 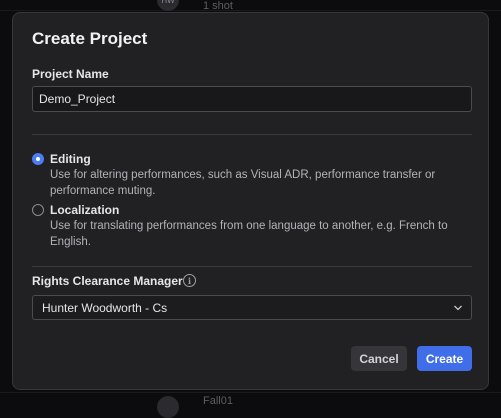 What do you see at coordinates (38, 159) in the screenshot?
I see `radio-editing` at bounding box center [38, 159].